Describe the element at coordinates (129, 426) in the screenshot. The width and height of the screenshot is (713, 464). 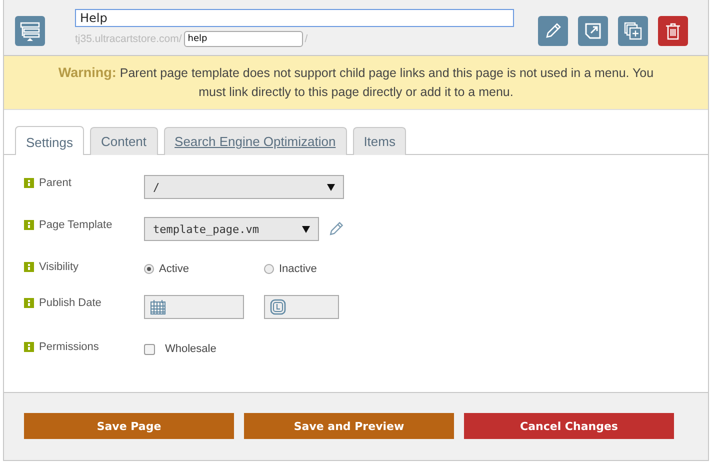
I see `action-button: Save Page` at that location.